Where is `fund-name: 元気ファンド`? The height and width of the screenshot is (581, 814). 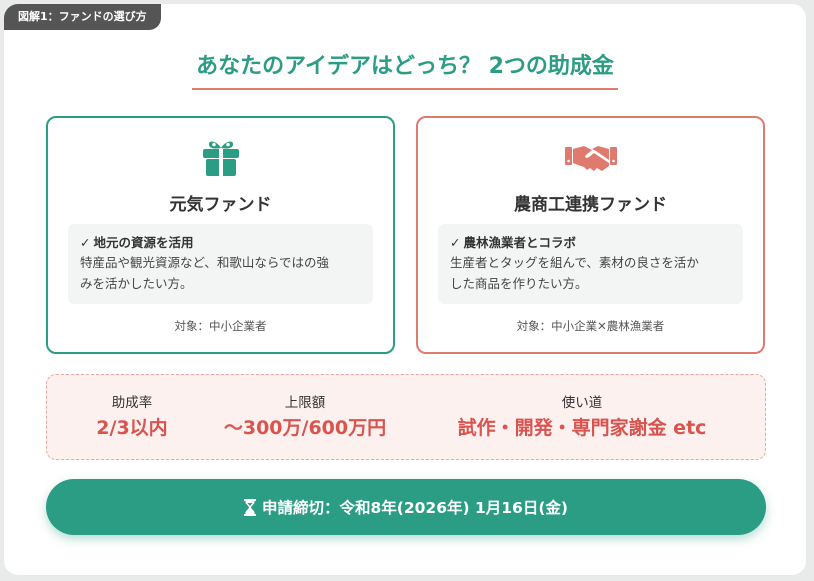 fund-name: 元気ファンド is located at coordinates (220, 205).